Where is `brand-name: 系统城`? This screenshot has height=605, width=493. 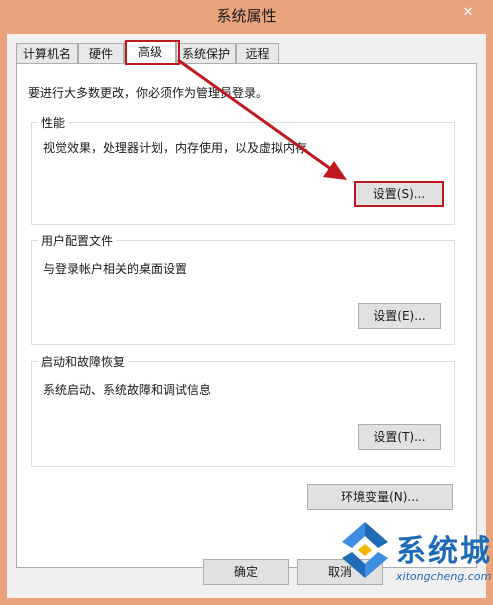
brand-name: 系统城 is located at coordinates (444, 551).